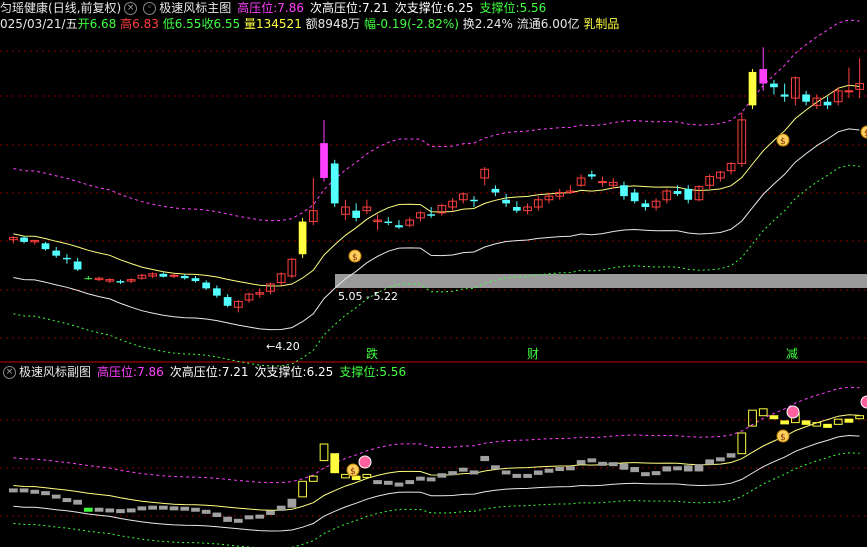 This screenshot has width=867, height=547. What do you see at coordinates (792, 354) in the screenshot?
I see `marker-jian: 减` at bounding box center [792, 354].